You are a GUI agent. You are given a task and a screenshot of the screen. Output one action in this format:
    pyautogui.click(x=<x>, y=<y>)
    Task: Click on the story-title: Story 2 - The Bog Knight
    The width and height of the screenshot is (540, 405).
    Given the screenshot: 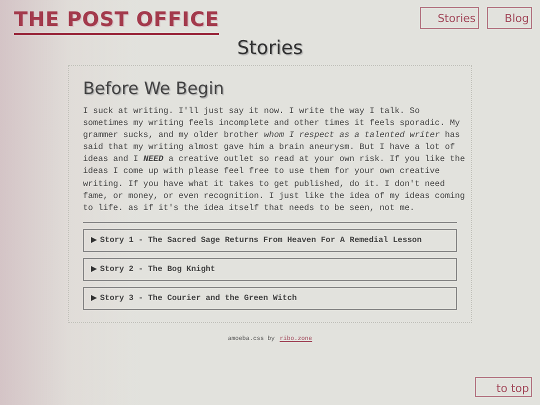 What is the action you would take?
    pyautogui.click(x=158, y=269)
    